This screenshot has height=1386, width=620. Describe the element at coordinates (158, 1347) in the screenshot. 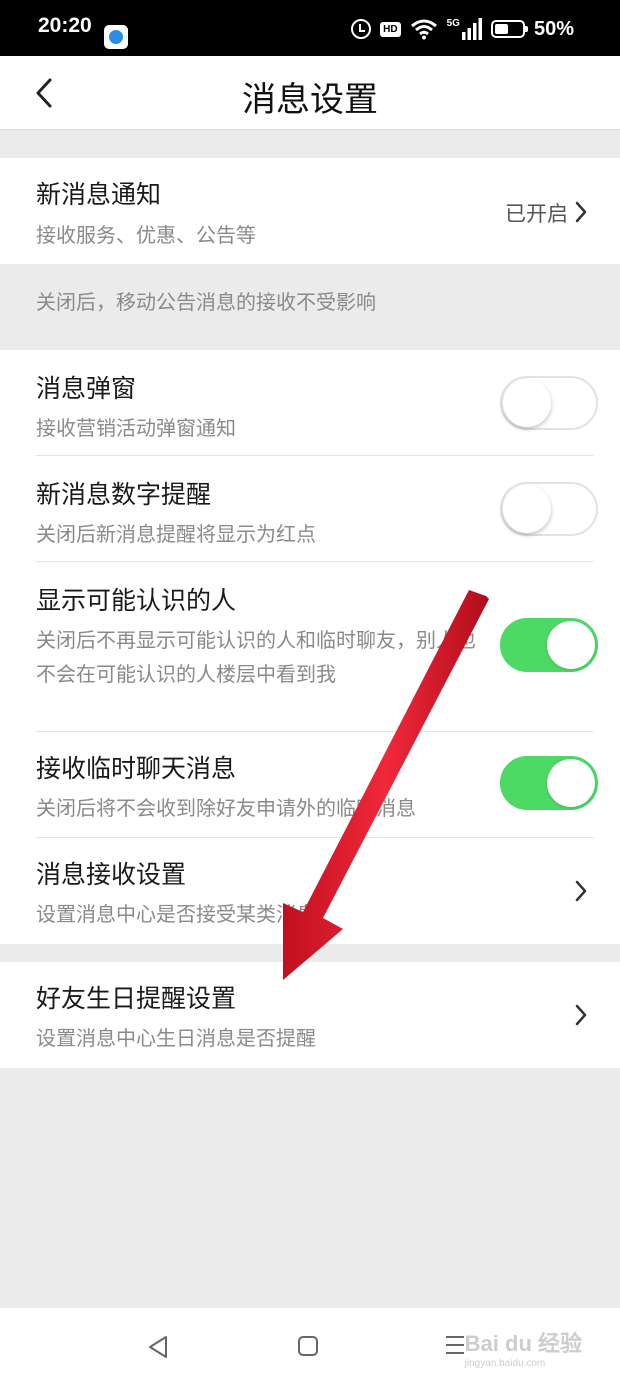

I see `nav-back-icon` at that location.